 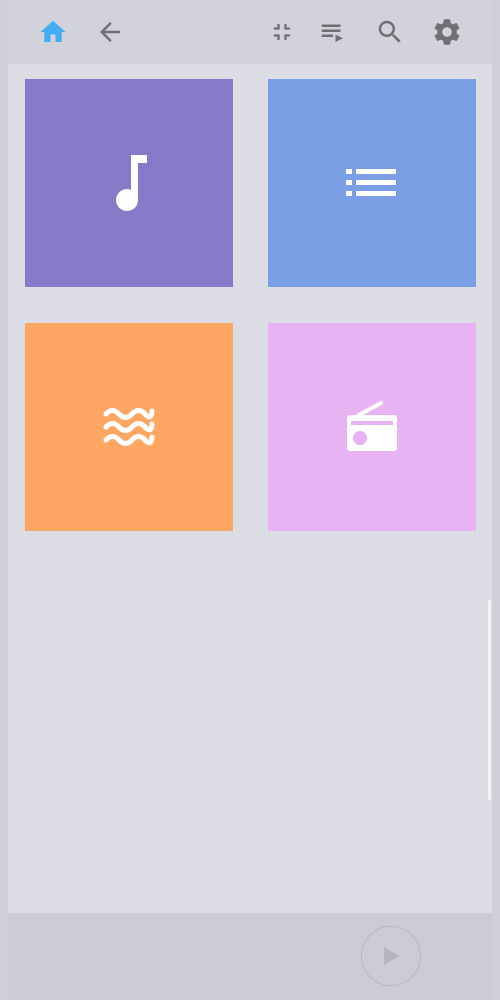 I want to click on player-bar, so click(x=250, y=956).